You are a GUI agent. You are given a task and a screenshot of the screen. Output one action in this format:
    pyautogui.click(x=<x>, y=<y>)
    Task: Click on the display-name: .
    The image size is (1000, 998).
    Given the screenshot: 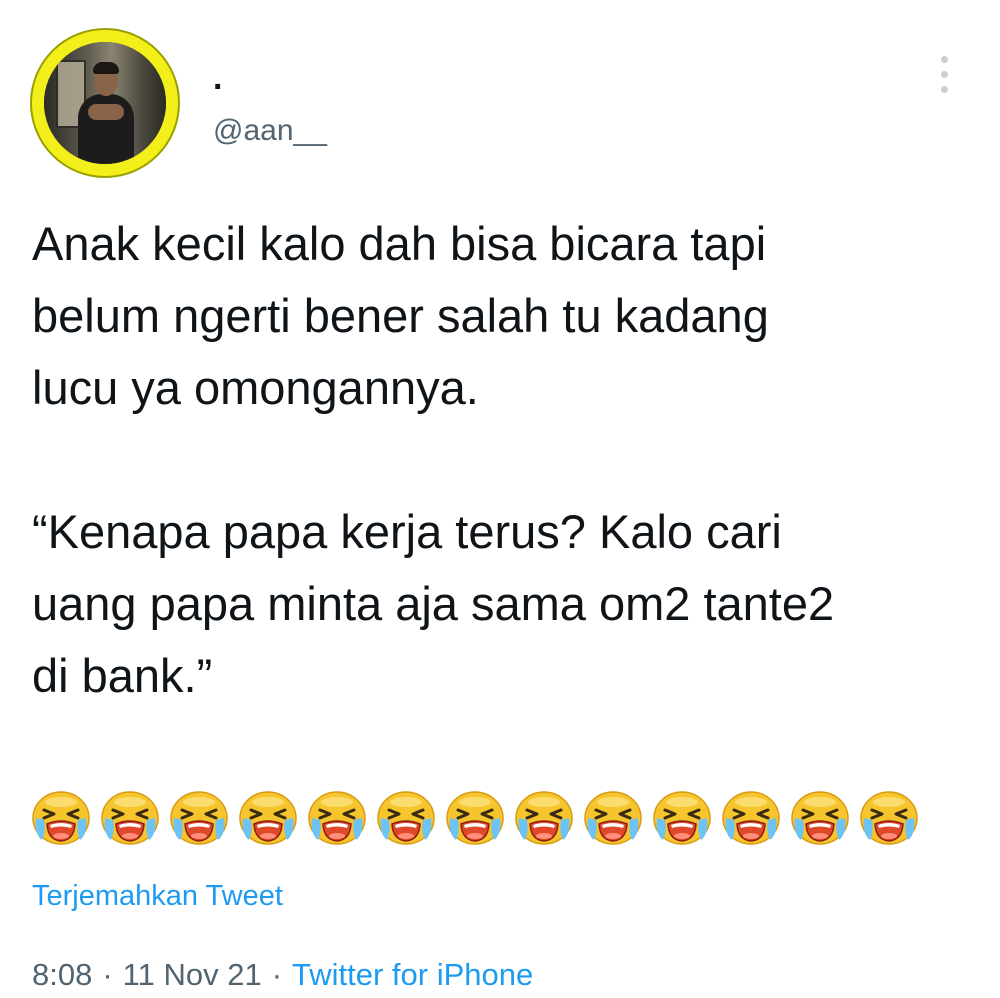 What is the action you would take?
    pyautogui.click(x=217, y=78)
    